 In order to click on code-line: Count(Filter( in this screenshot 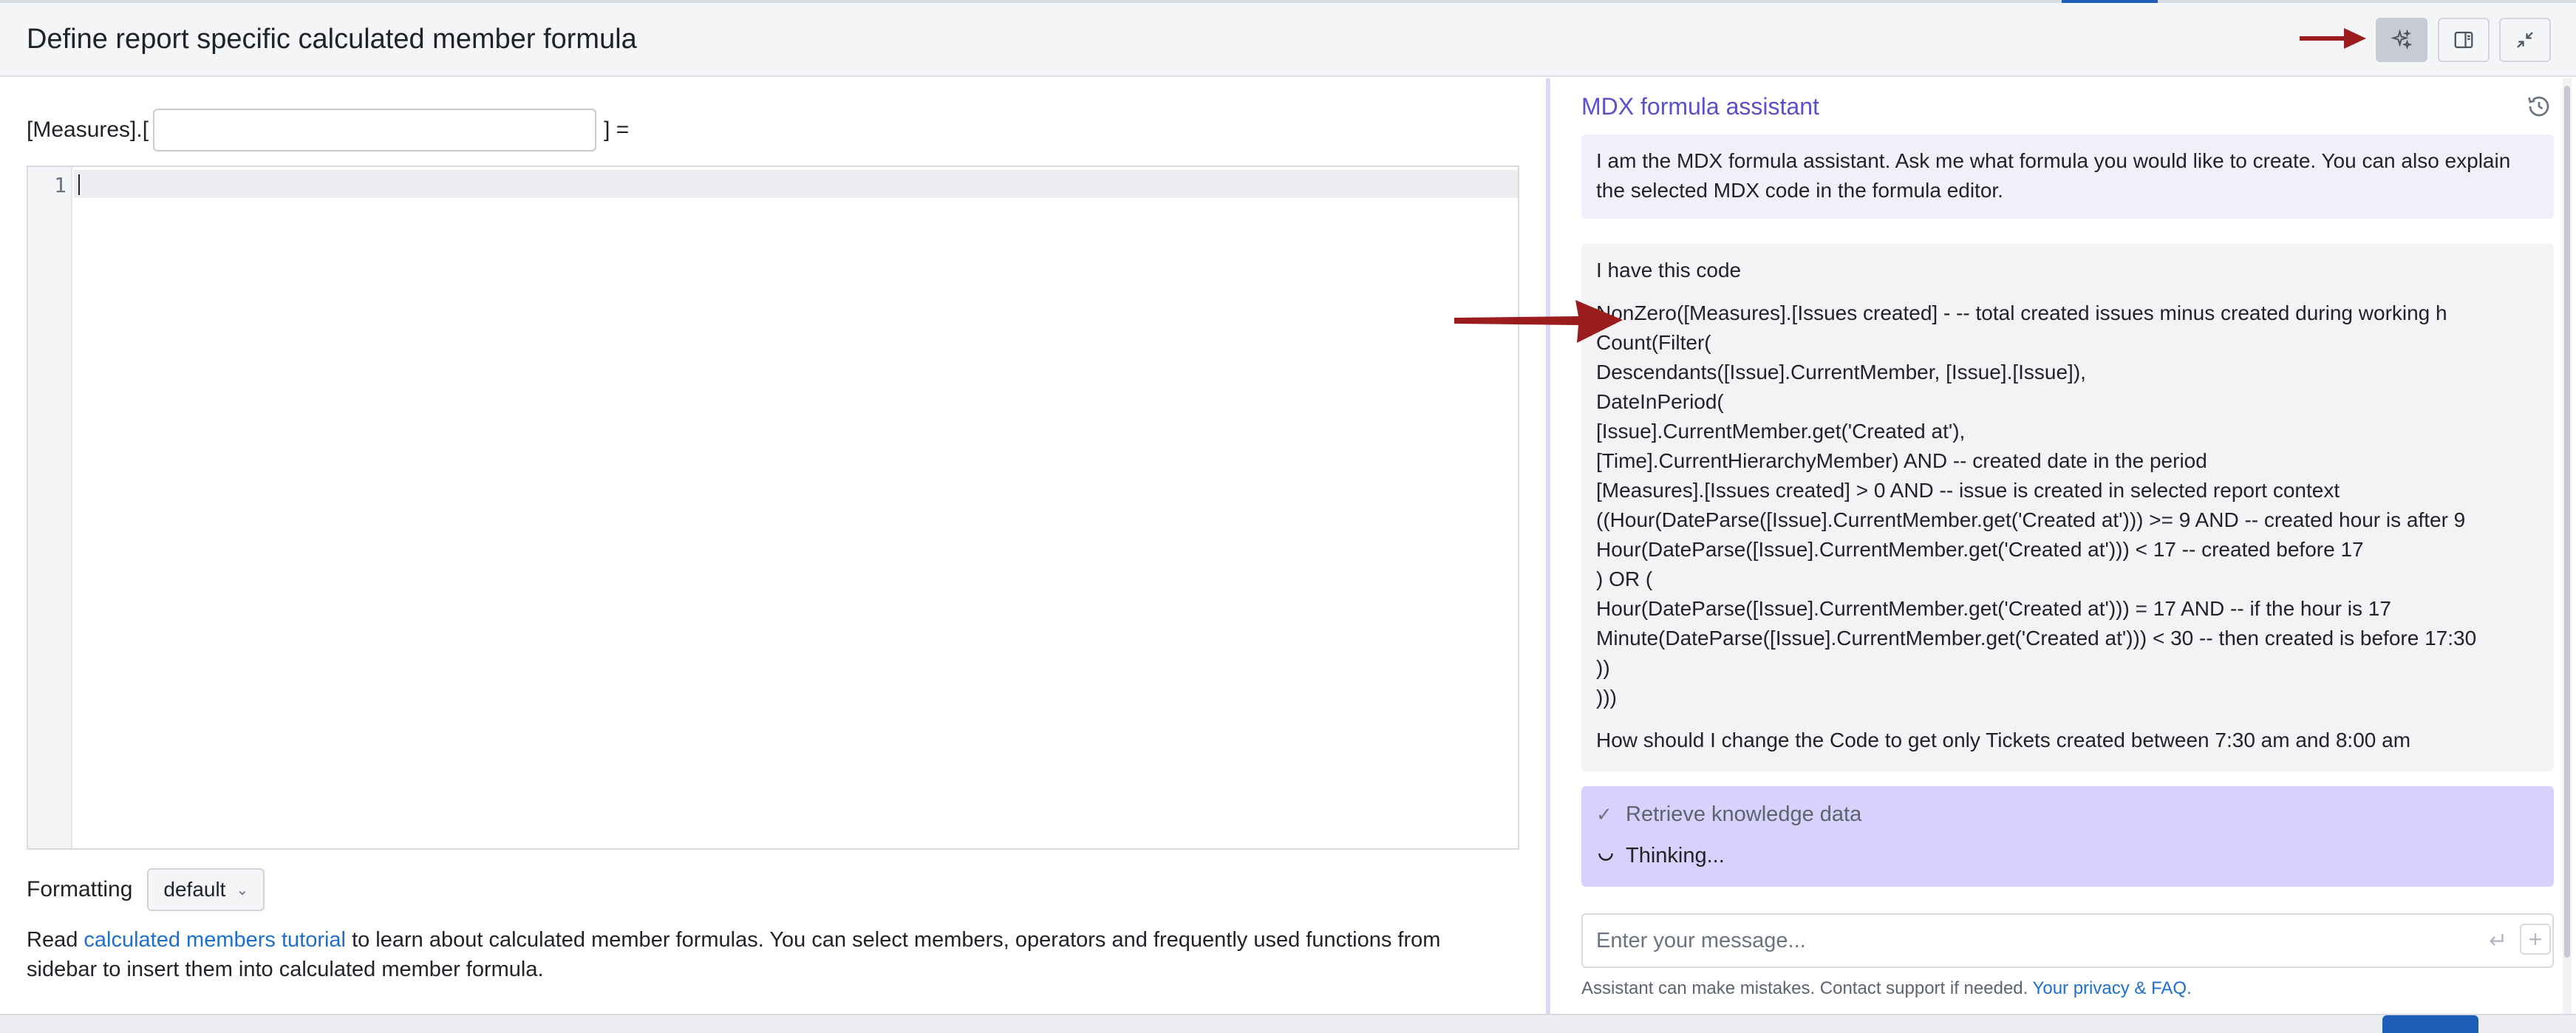, I will do `click(1653, 342)`.